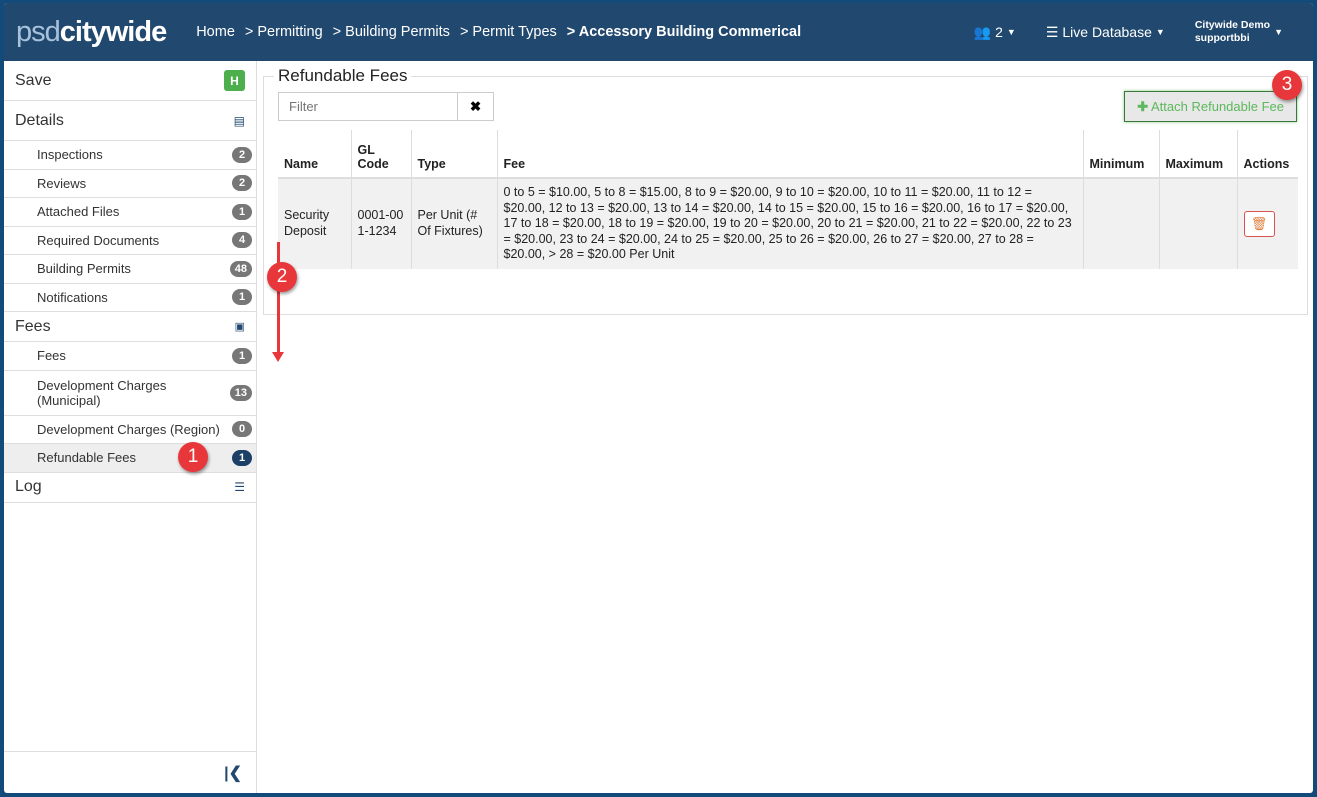 This screenshot has height=797, width=1317. I want to click on breadcrumb-building-permits: > Building Permits, so click(391, 32).